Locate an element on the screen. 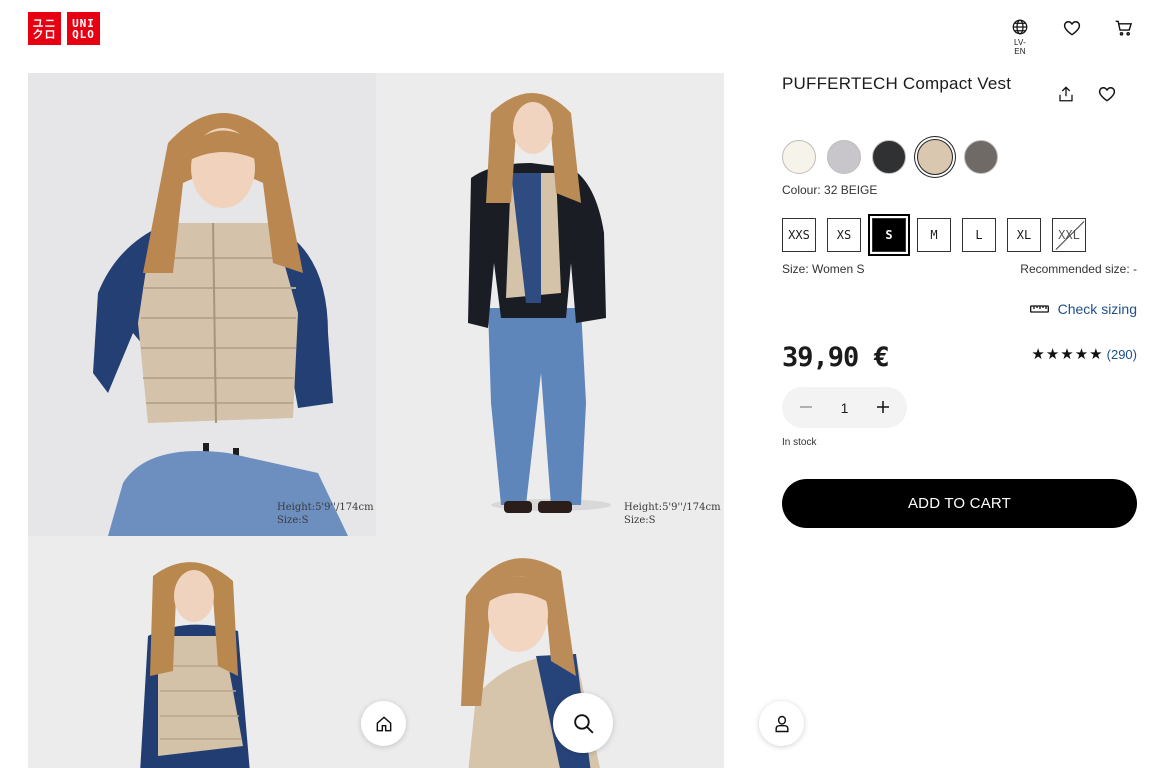 This screenshot has width=1171, height=768. colour-label: Colour: 32 BEIGE is located at coordinates (830, 190).